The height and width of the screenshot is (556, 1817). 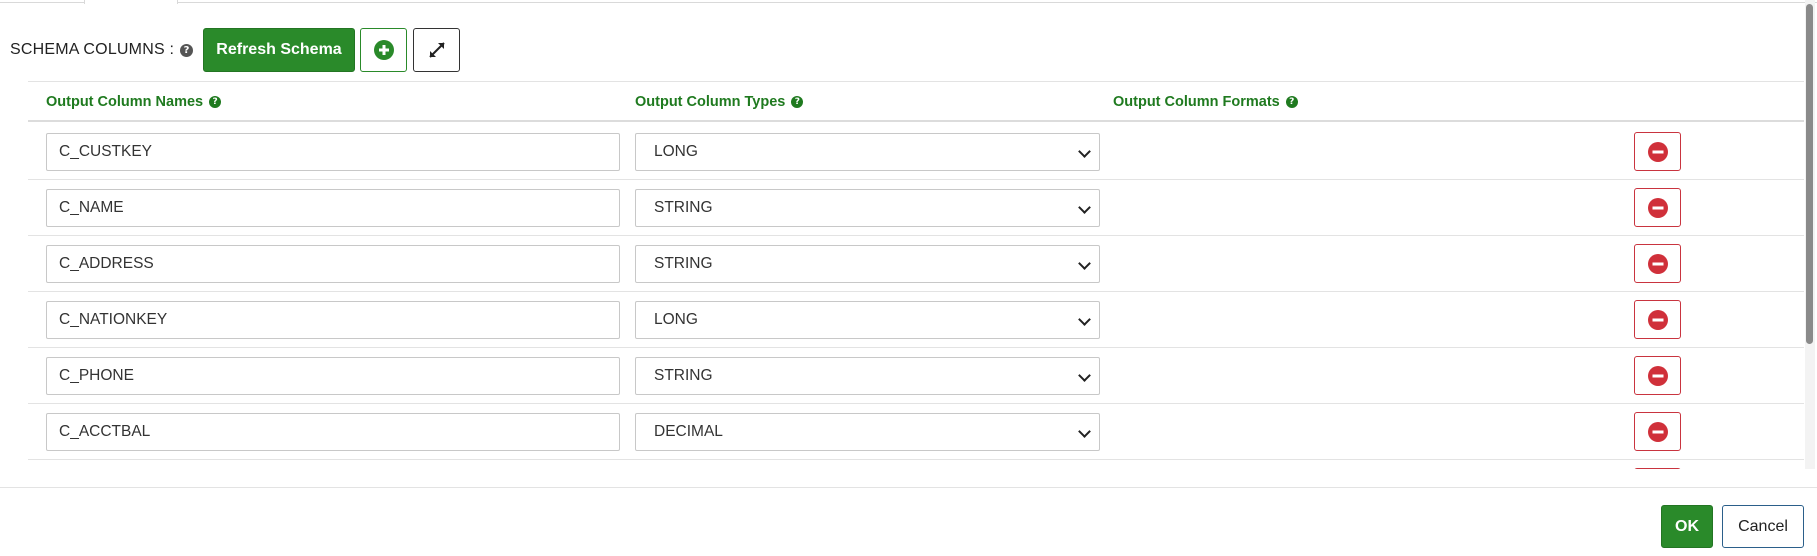 I want to click on tab-strip, so click(x=908, y=1).